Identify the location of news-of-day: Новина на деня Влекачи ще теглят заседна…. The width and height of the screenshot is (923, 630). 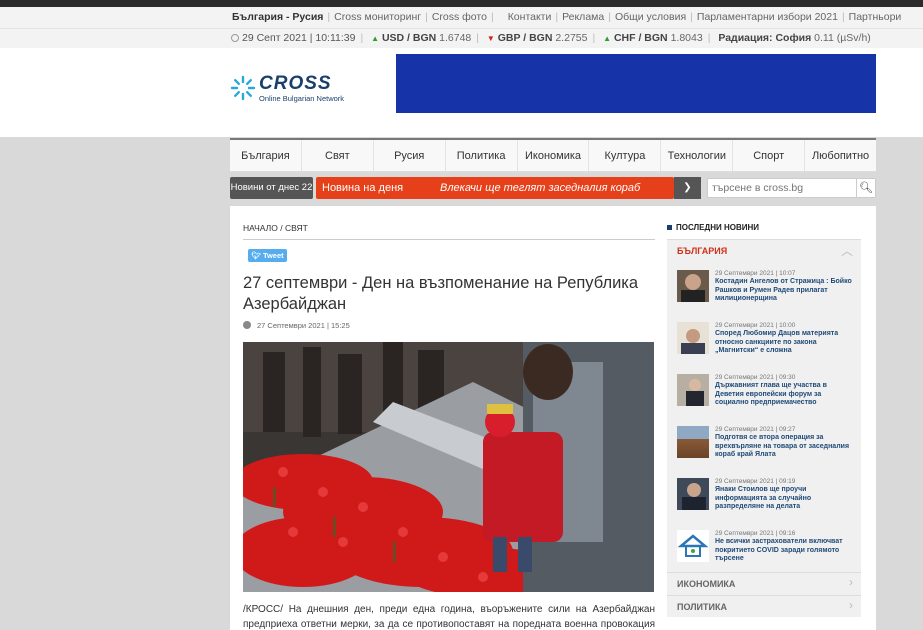
(495, 188).